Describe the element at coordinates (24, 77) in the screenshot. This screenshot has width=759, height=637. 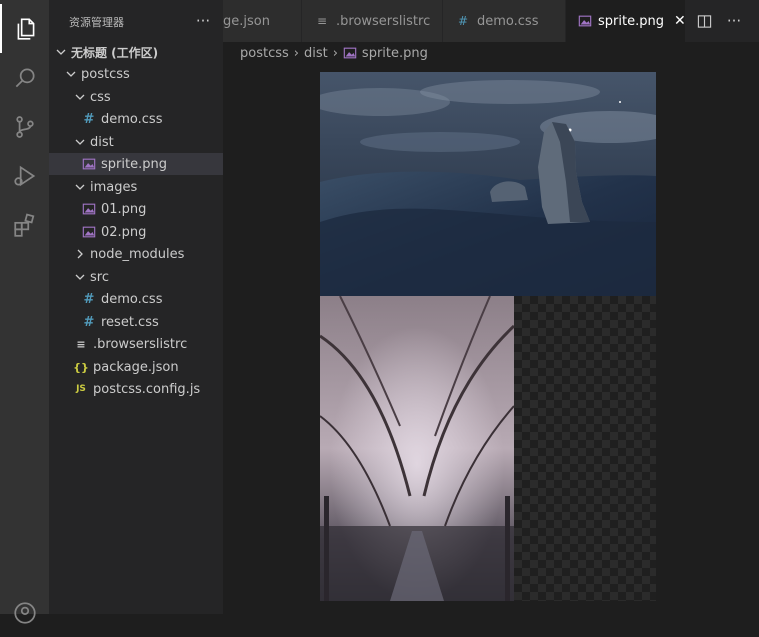
I see `search-icon` at that location.